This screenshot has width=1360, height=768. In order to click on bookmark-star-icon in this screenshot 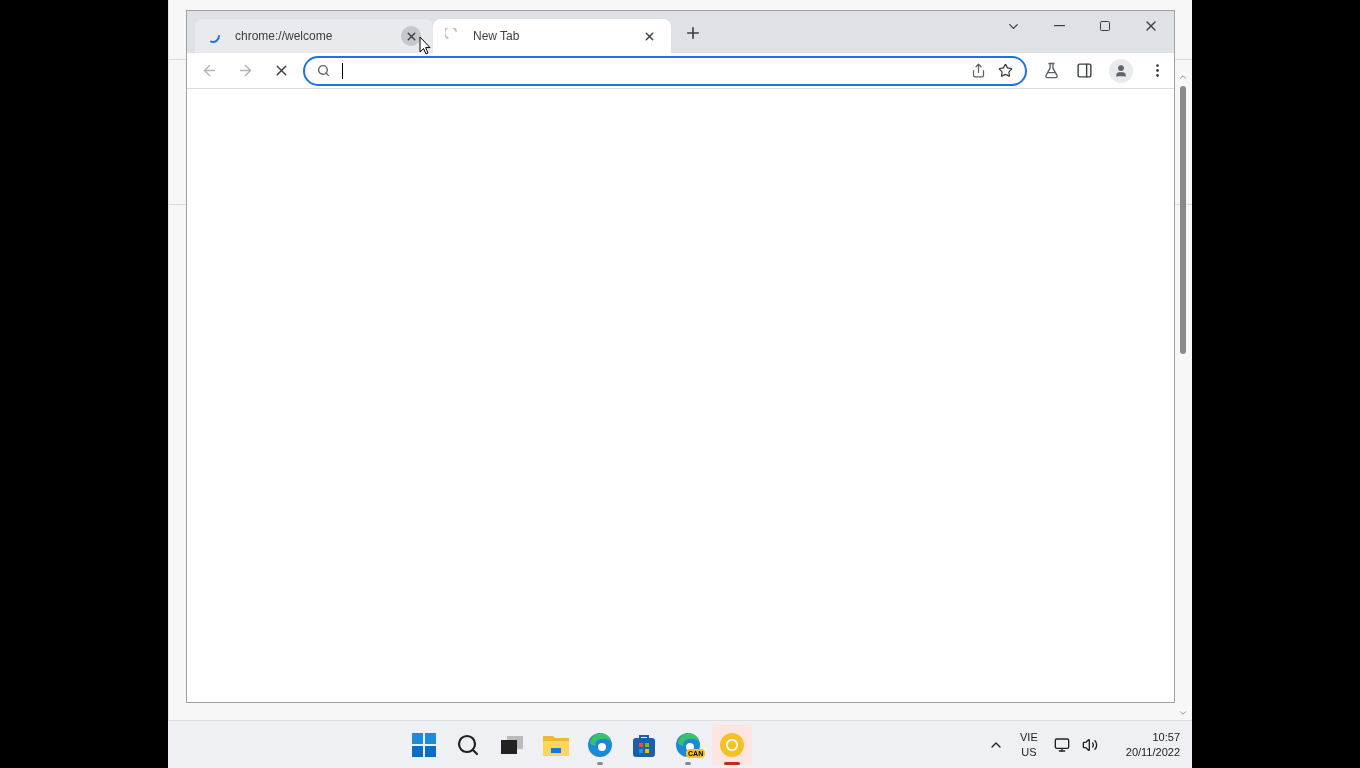, I will do `click(1005, 70)`.